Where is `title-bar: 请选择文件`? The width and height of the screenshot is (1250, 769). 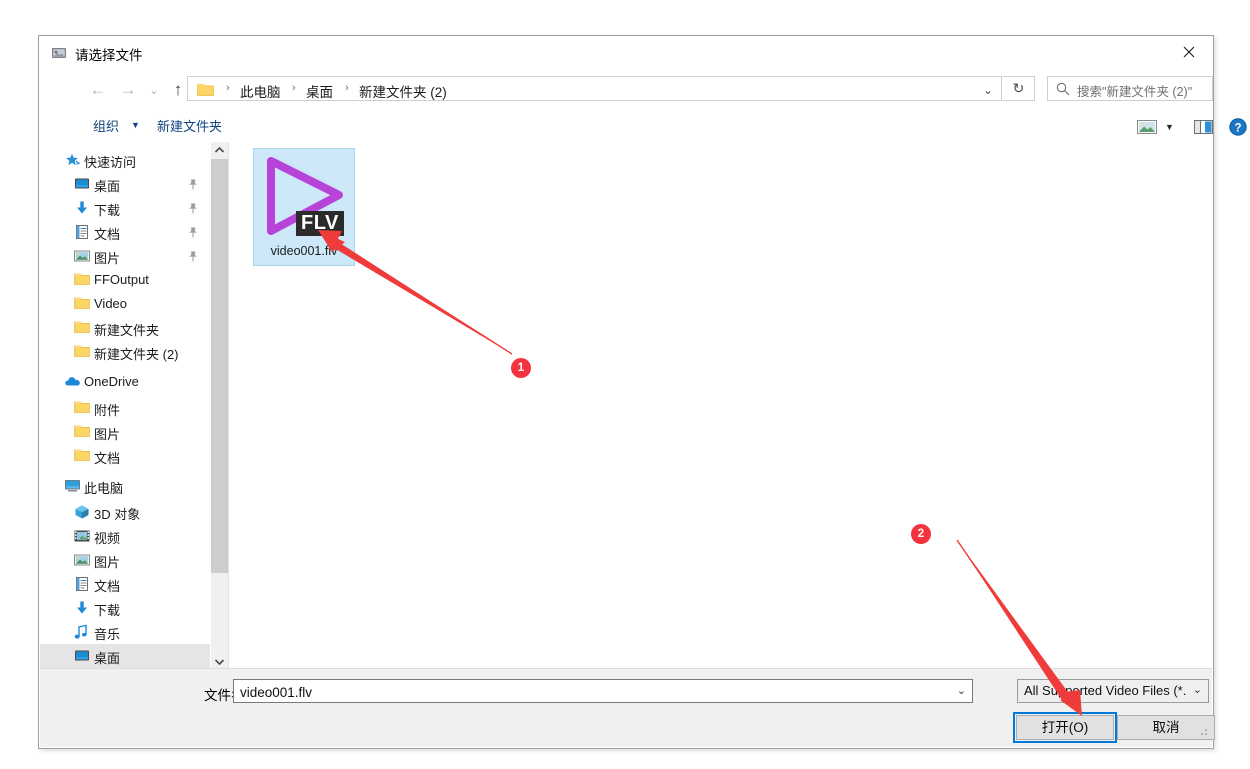
title-bar: 请选择文件 is located at coordinates (626, 53).